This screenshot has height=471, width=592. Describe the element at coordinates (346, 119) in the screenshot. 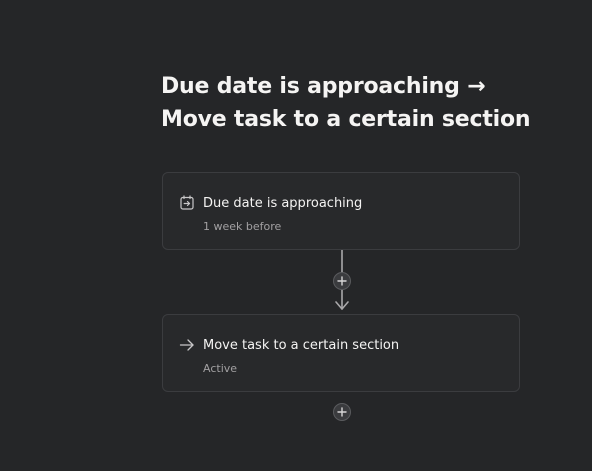

I see `rule-title-line-action: Move task to a certain section` at that location.